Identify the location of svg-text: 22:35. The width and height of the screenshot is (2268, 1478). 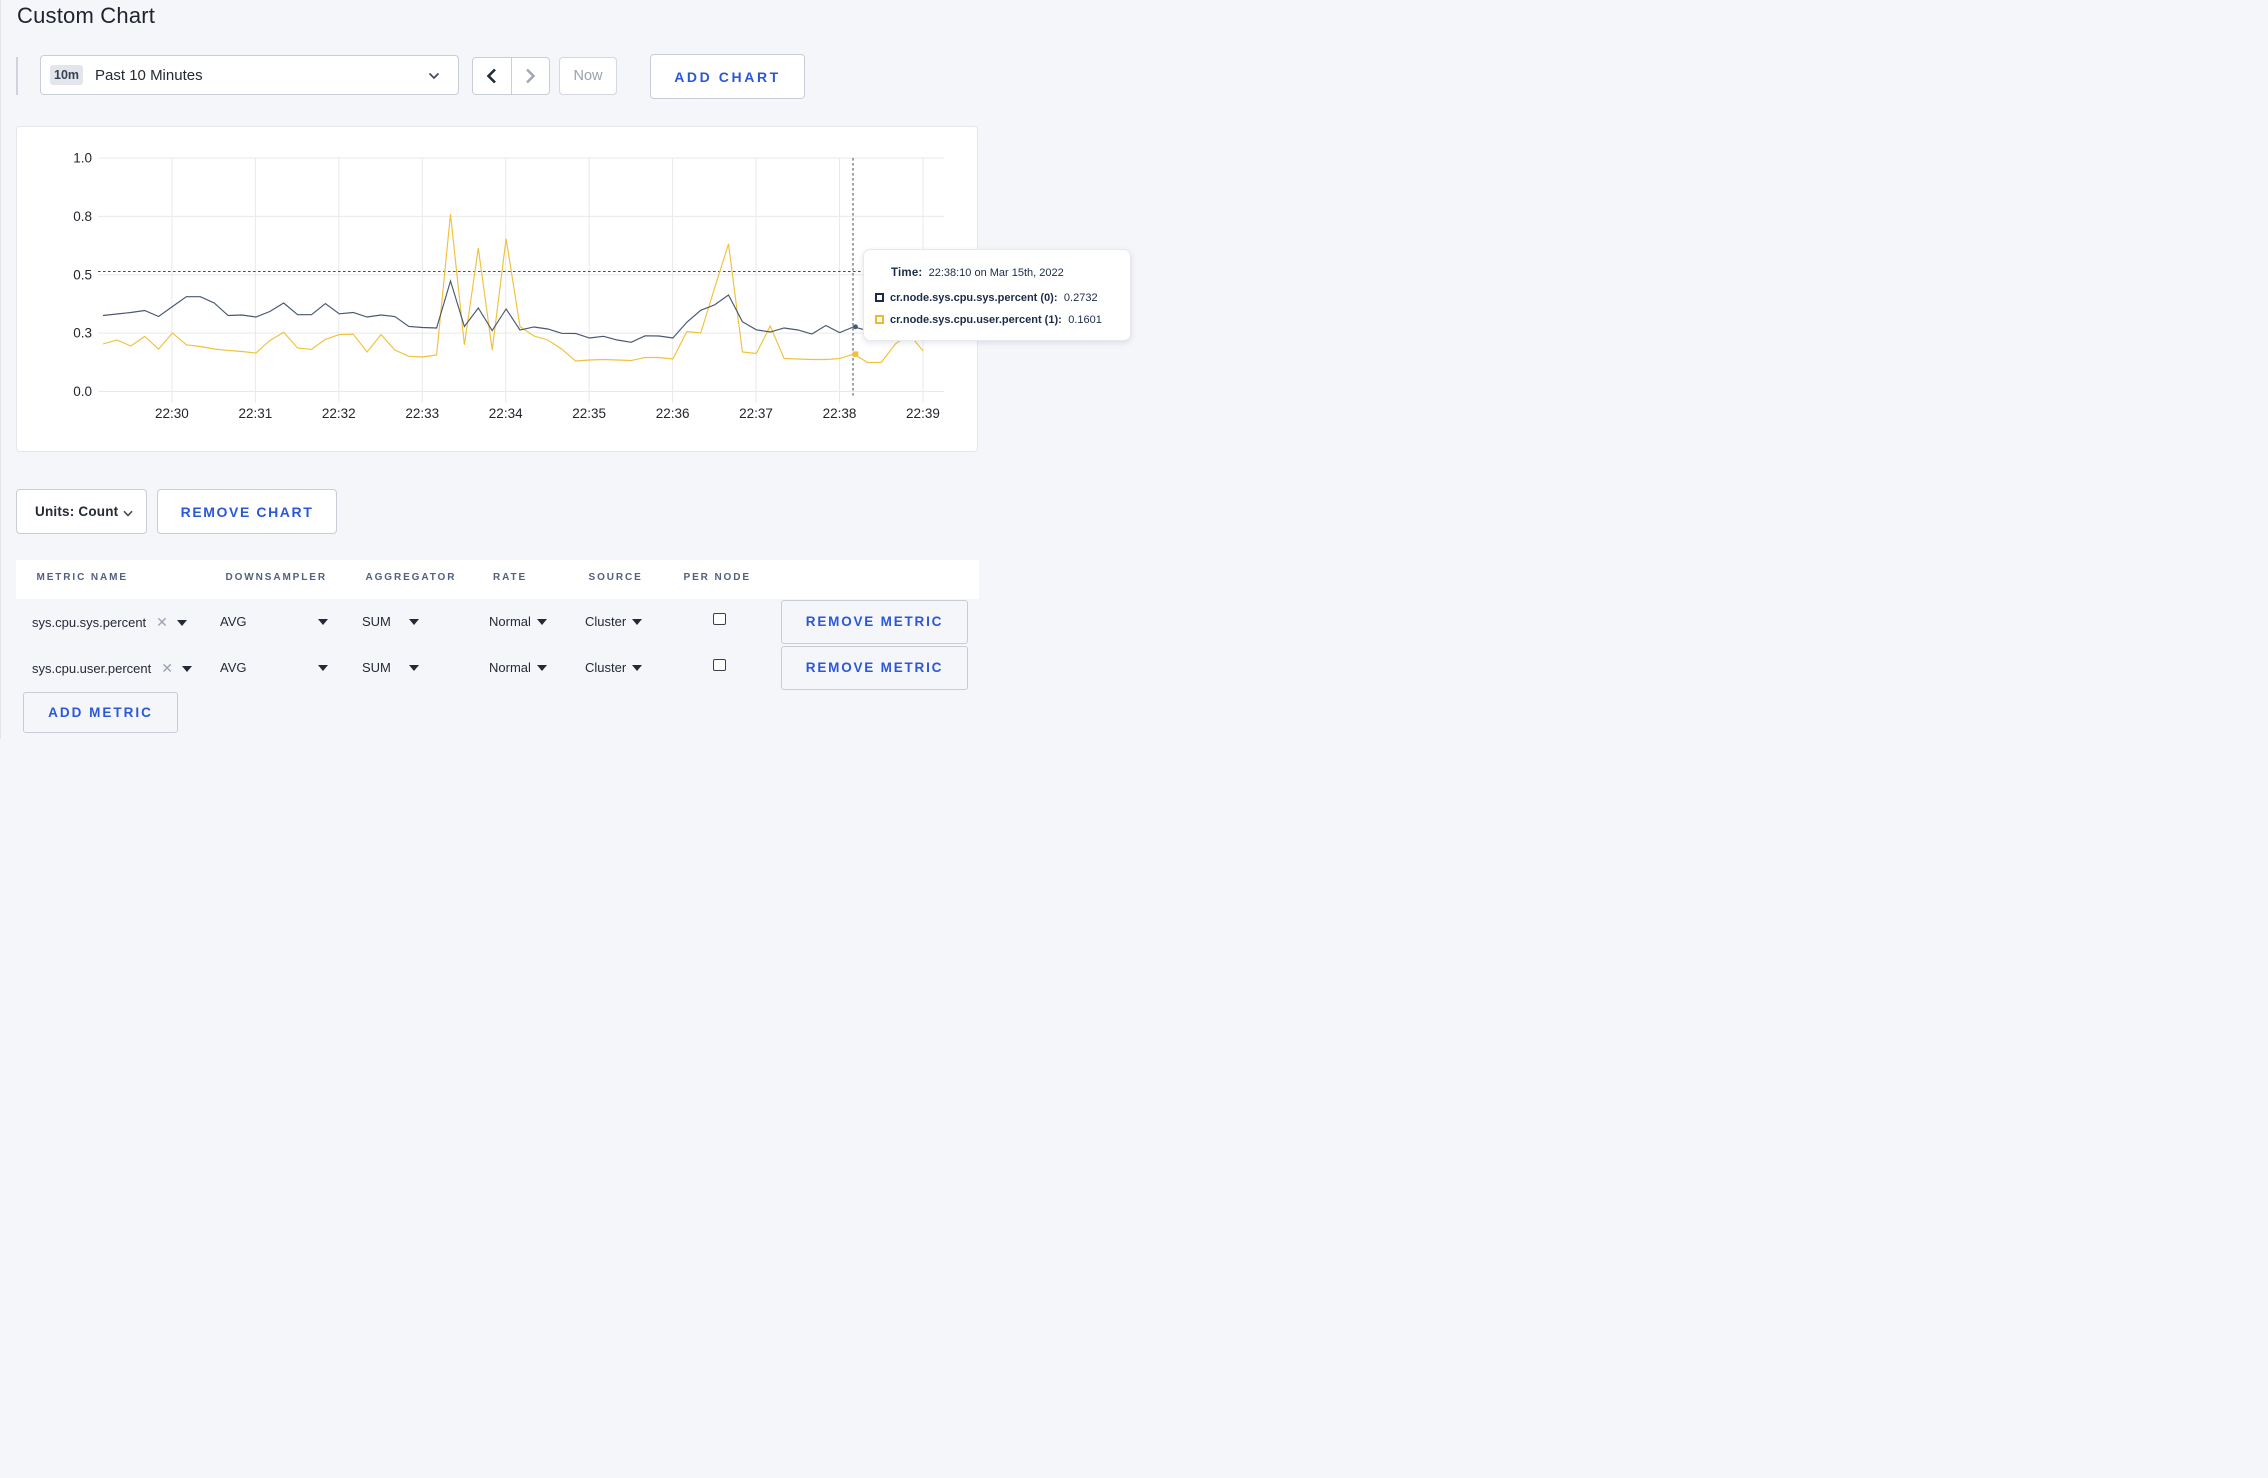
(589, 413).